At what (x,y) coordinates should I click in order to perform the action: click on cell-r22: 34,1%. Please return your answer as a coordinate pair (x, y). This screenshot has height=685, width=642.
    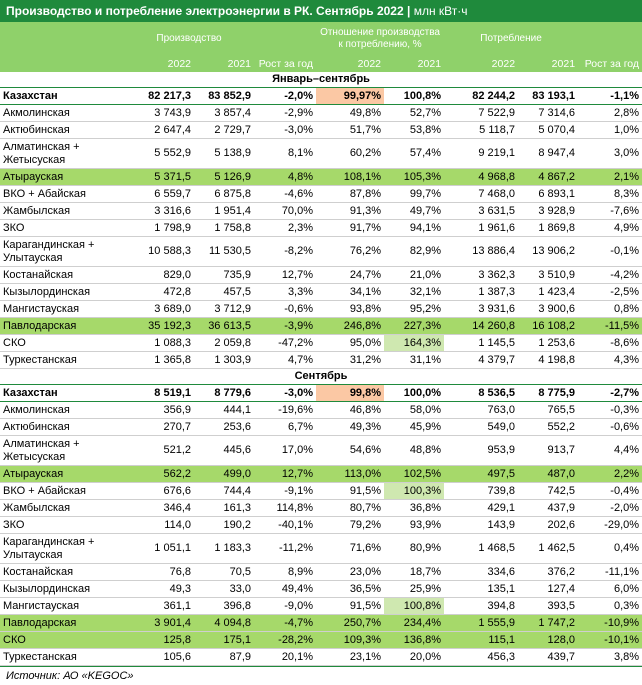
    Looking at the image, I should click on (350, 292).